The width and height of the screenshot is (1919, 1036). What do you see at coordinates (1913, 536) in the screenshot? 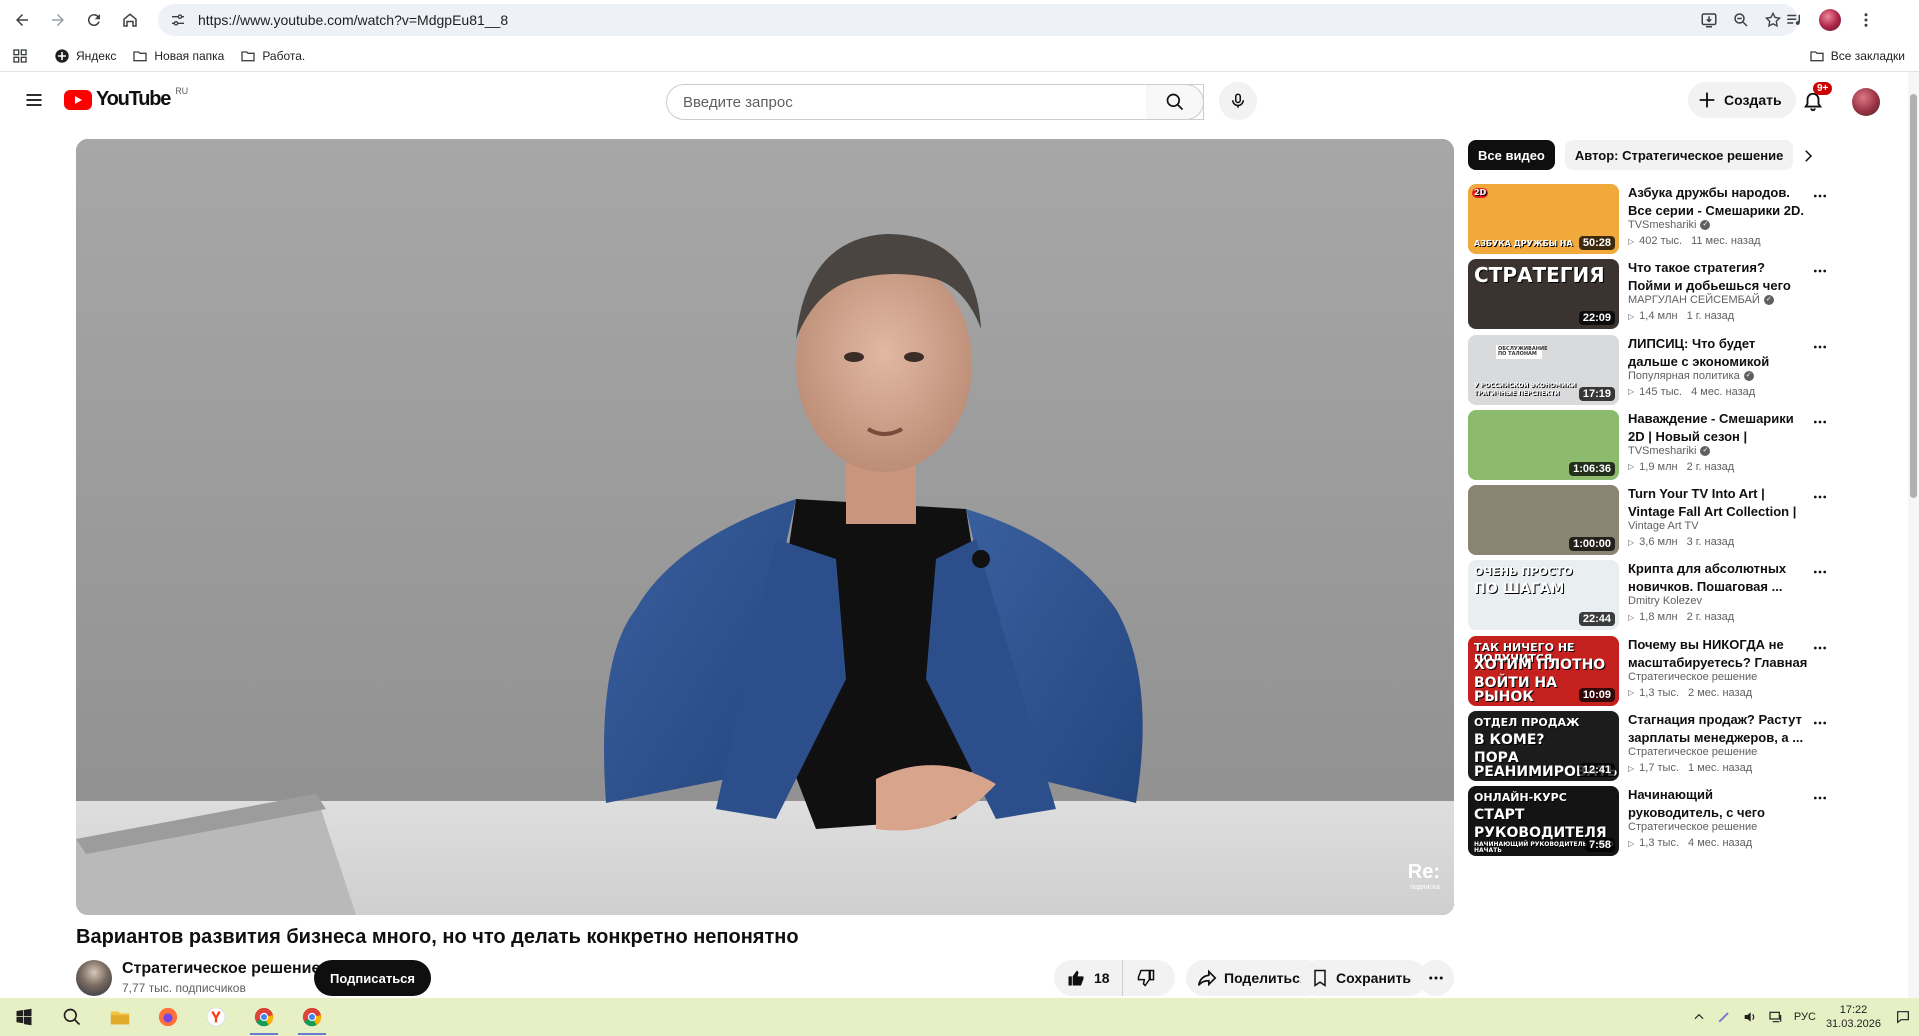
I see `page-scrollbar` at bounding box center [1913, 536].